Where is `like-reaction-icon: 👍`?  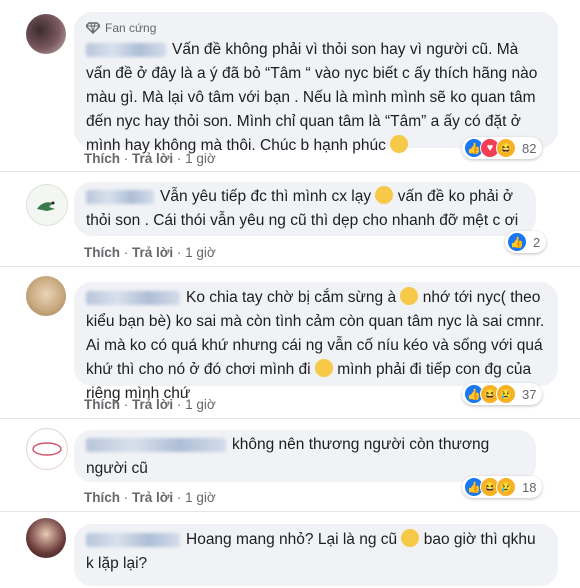
like-reaction-icon: 👍 is located at coordinates (517, 242).